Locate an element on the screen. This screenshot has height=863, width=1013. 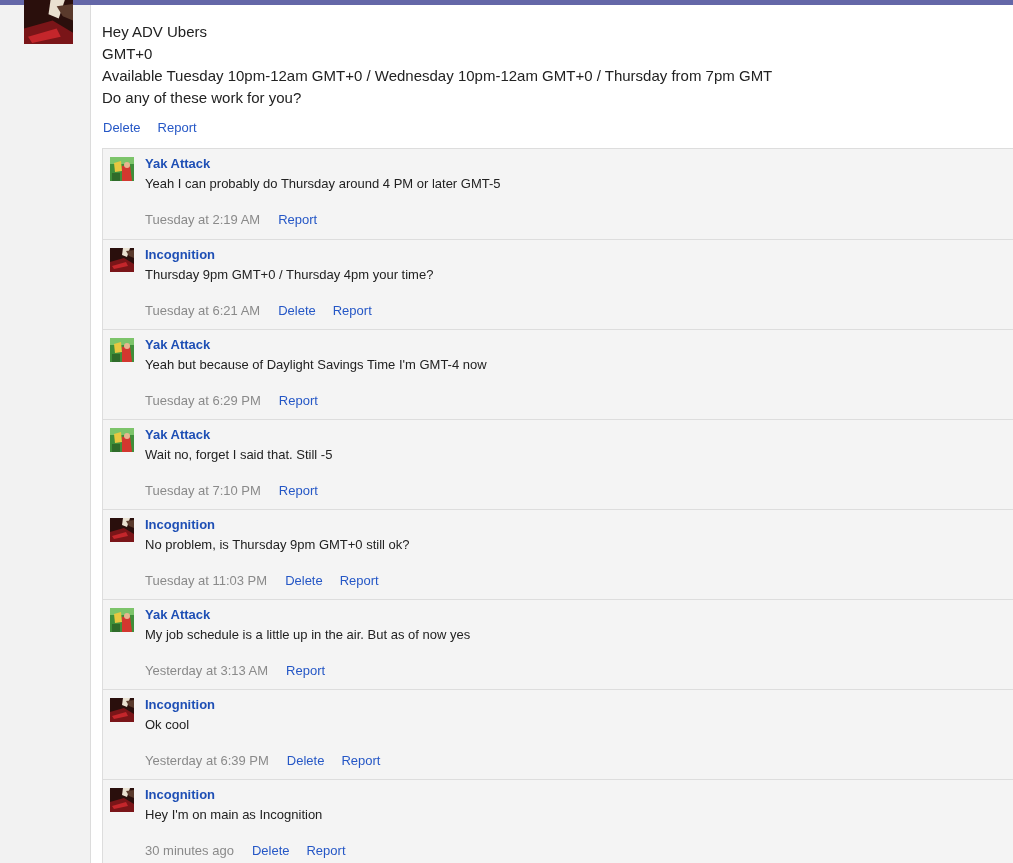
reply-text: No problem, is Thursday 9pm GMT+0 still ok? is located at coordinates (277, 544).